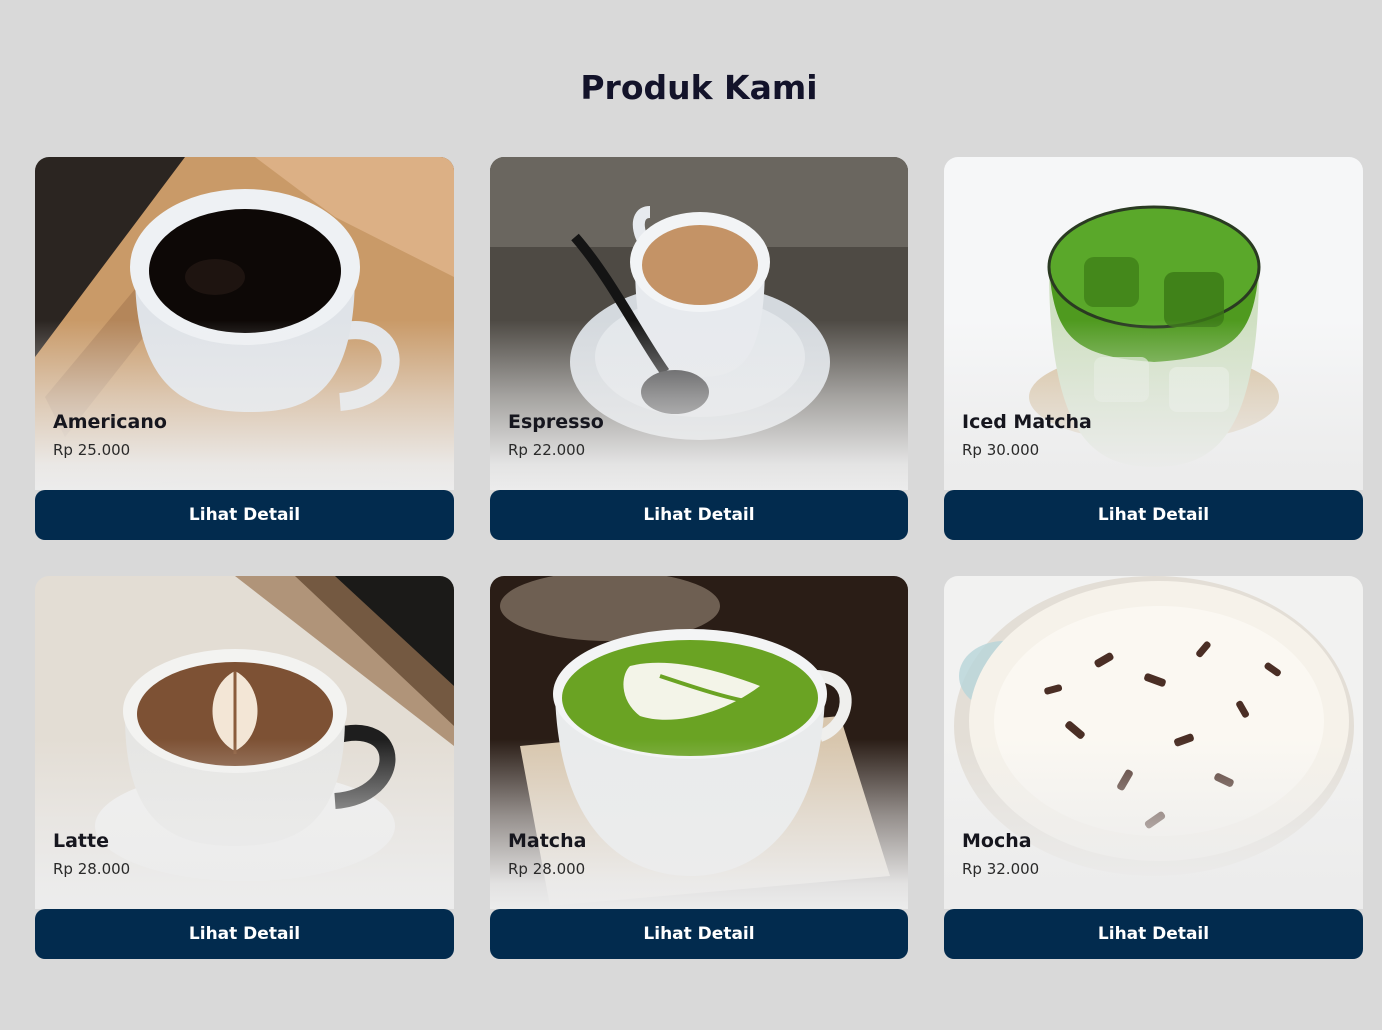  Describe the element at coordinates (997, 841) in the screenshot. I see `product-name: Mocha` at that location.